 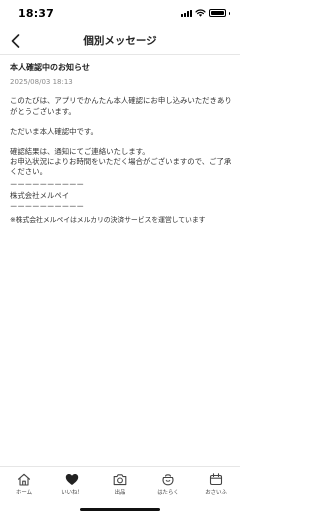 What do you see at coordinates (200, 13) in the screenshot?
I see `wifi-icon` at bounding box center [200, 13].